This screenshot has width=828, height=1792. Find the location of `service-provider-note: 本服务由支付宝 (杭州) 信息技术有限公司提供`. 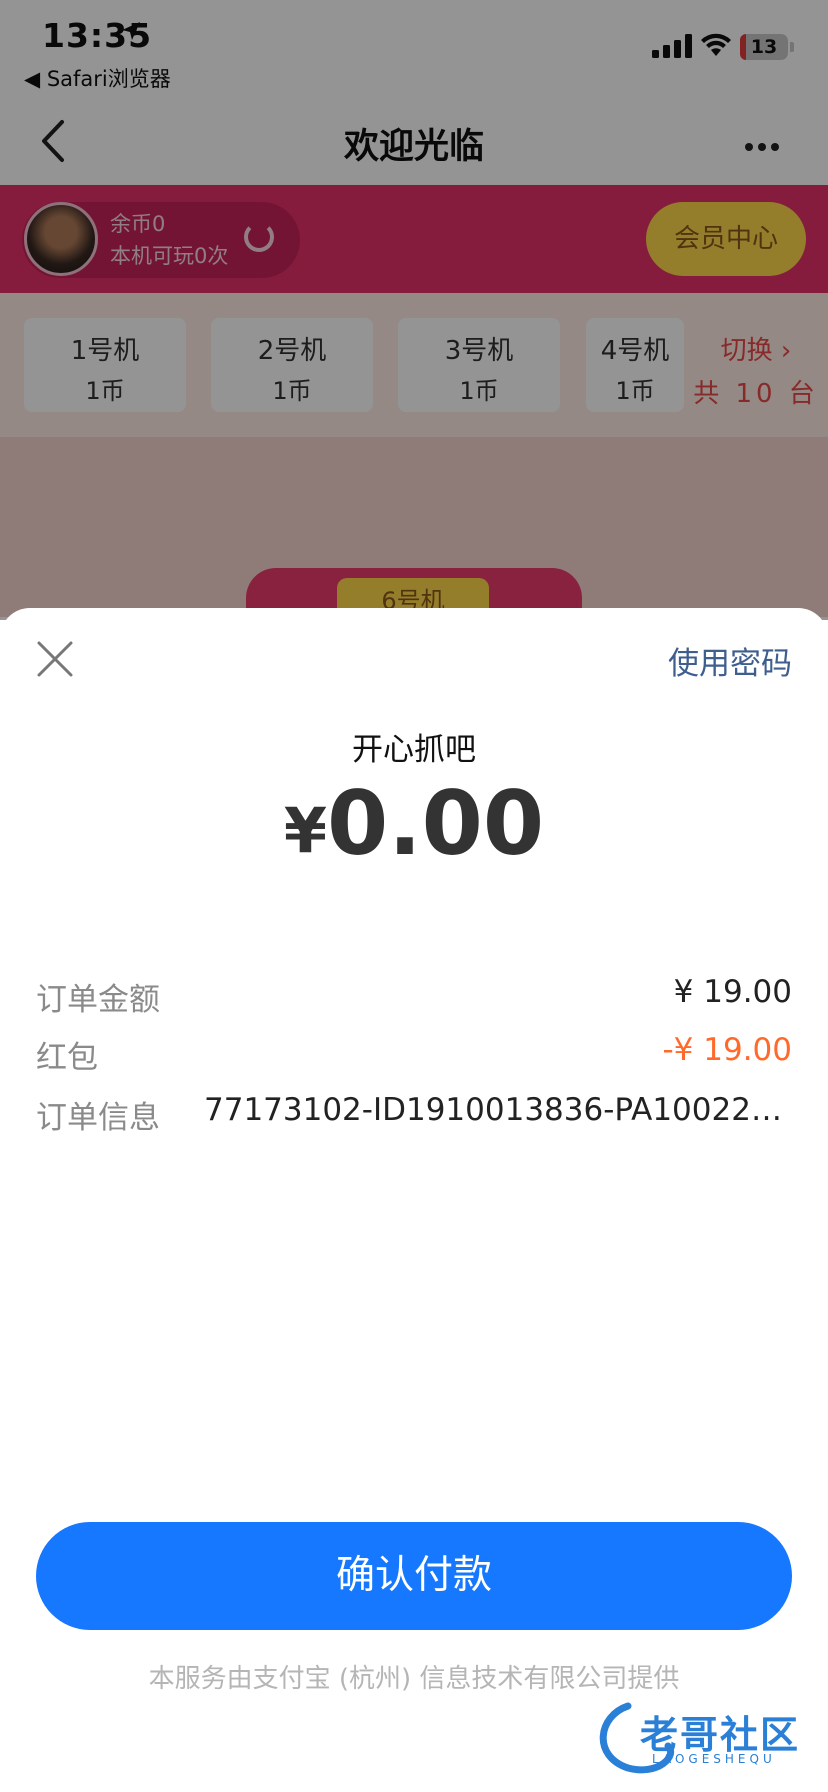

service-provider-note: 本服务由支付宝 (杭州) 信息技术有限公司提供 is located at coordinates (414, 1679).